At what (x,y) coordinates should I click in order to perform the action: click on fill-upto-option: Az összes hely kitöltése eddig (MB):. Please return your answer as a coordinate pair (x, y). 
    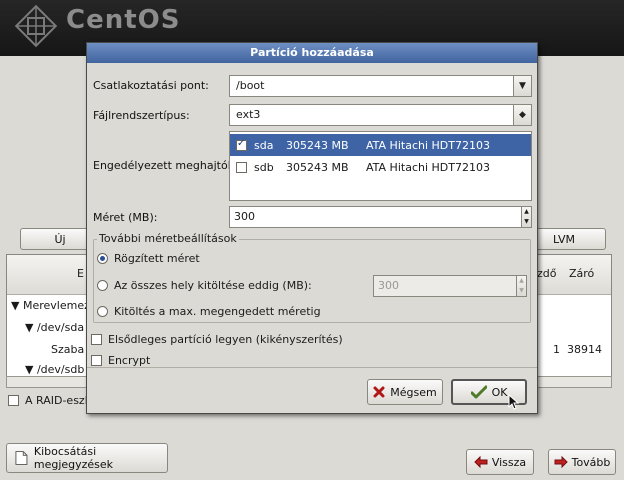
    Looking at the image, I should click on (204, 285).